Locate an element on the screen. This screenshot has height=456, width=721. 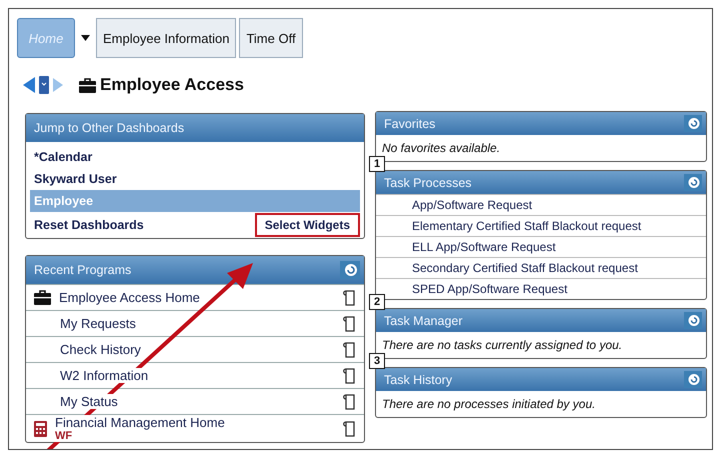
dashboard-item: Skyward User is located at coordinates (195, 179).